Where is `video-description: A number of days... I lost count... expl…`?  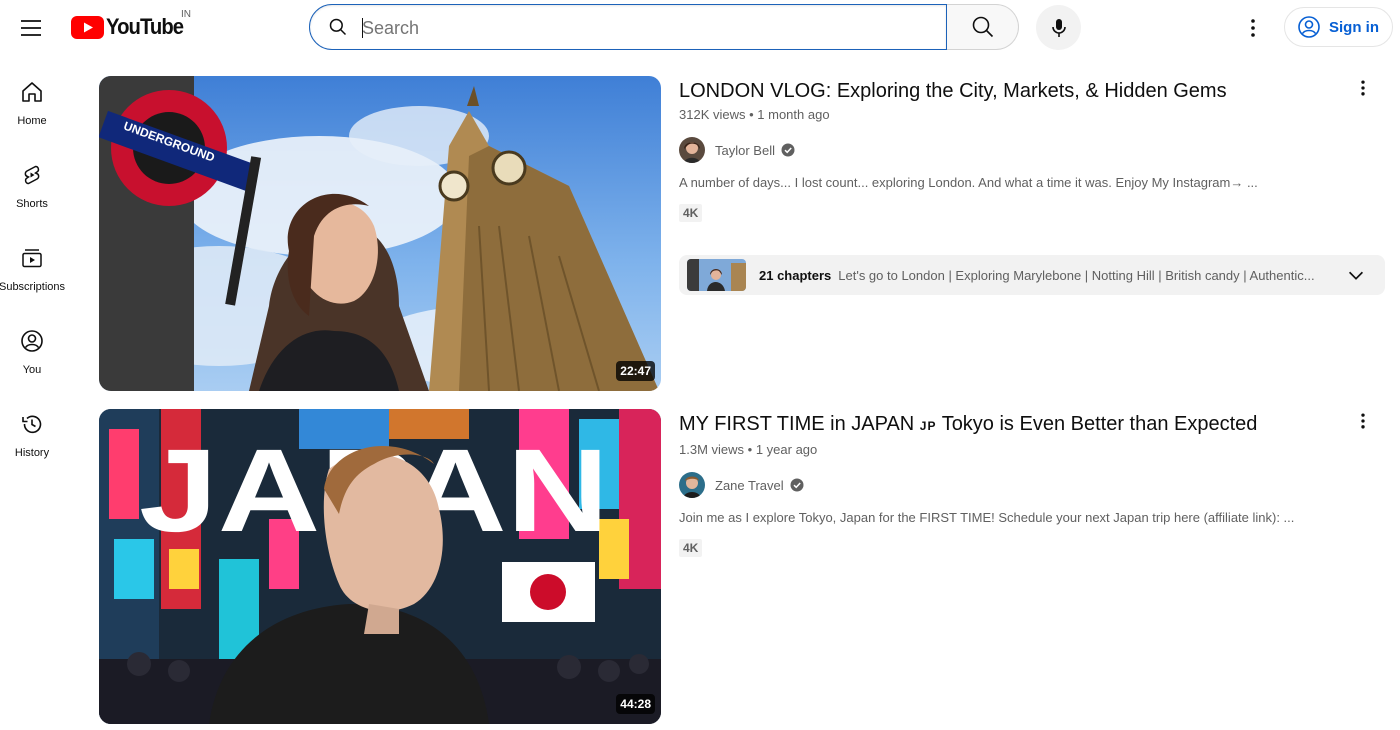 video-description: A number of days... I lost count... expl… is located at coordinates (968, 182).